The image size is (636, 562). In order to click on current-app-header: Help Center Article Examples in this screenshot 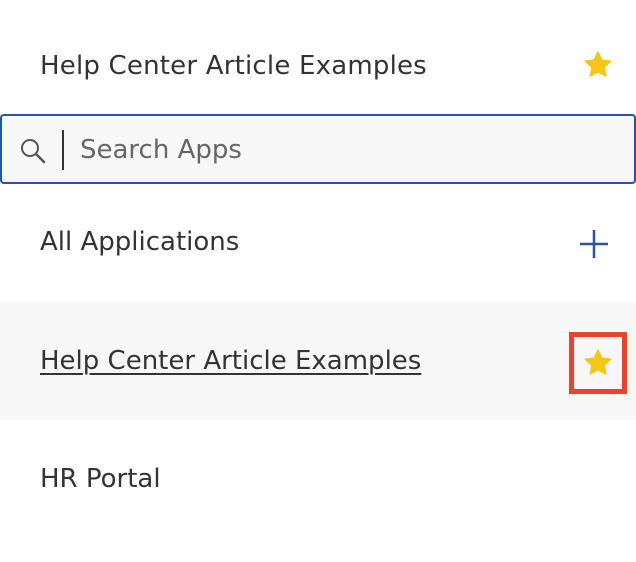, I will do `click(318, 68)`.